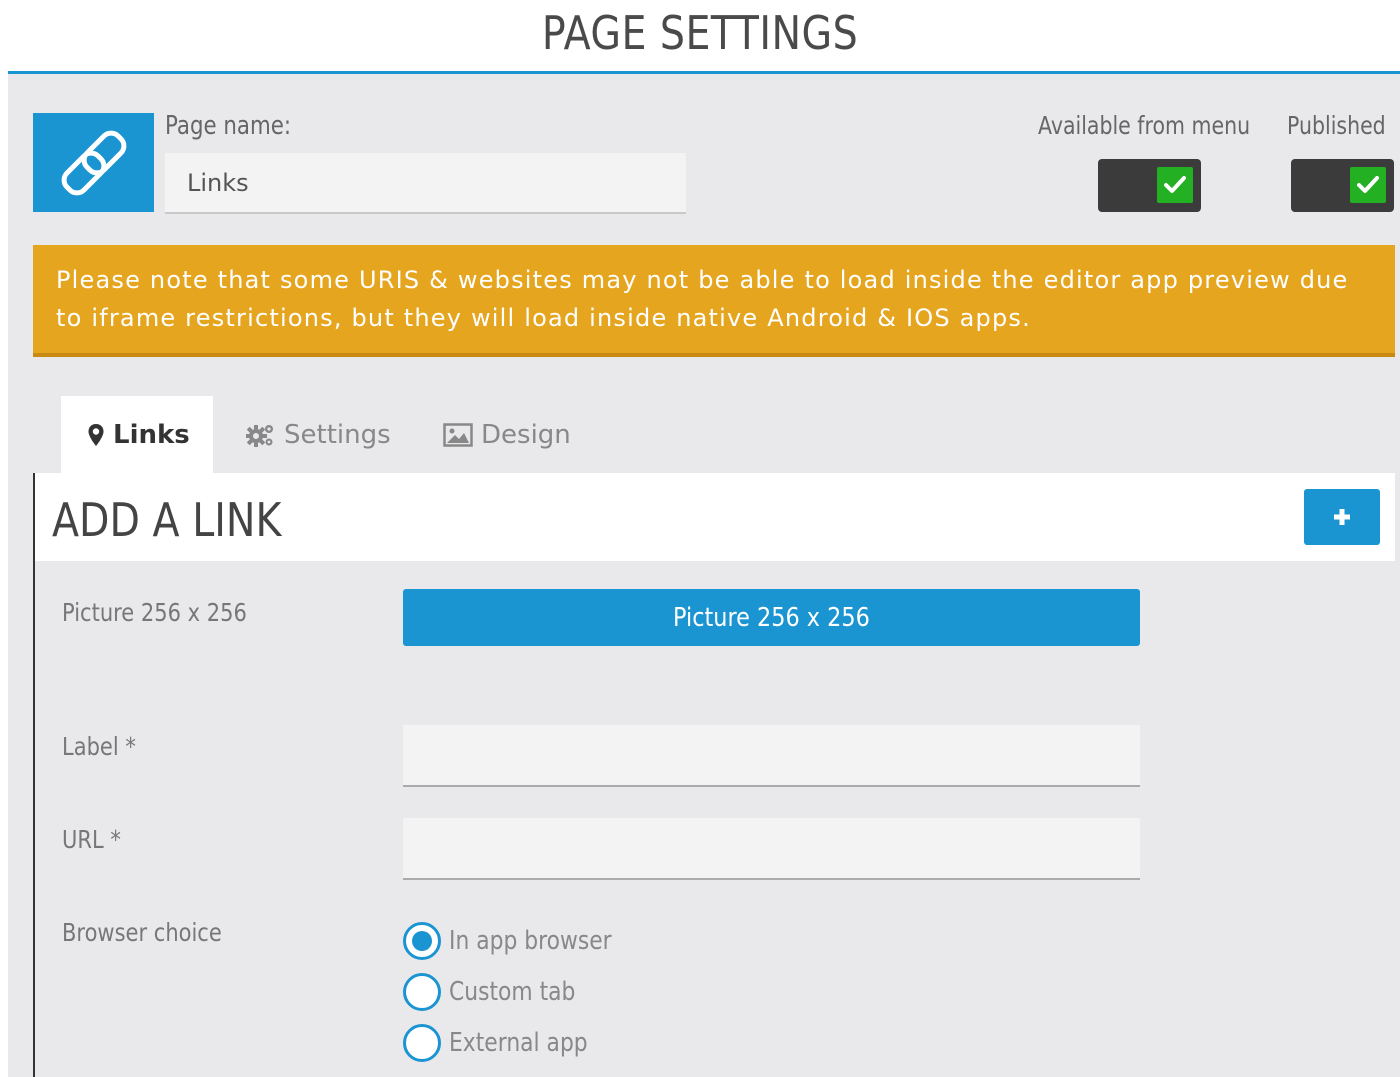 This screenshot has height=1077, width=1400. I want to click on tab-settings-label: Settings, so click(337, 435).